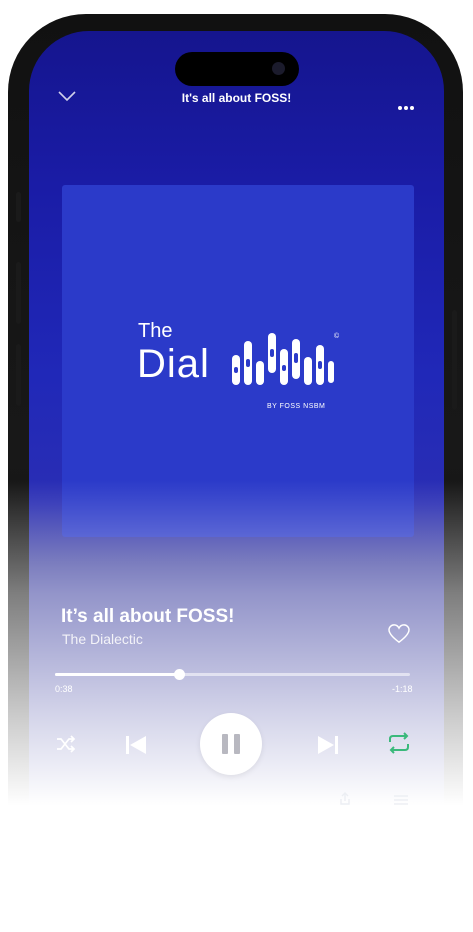 Image resolution: width=473 pixels, height=932 pixels. What do you see at coordinates (345, 799) in the screenshot?
I see `share-icon` at bounding box center [345, 799].